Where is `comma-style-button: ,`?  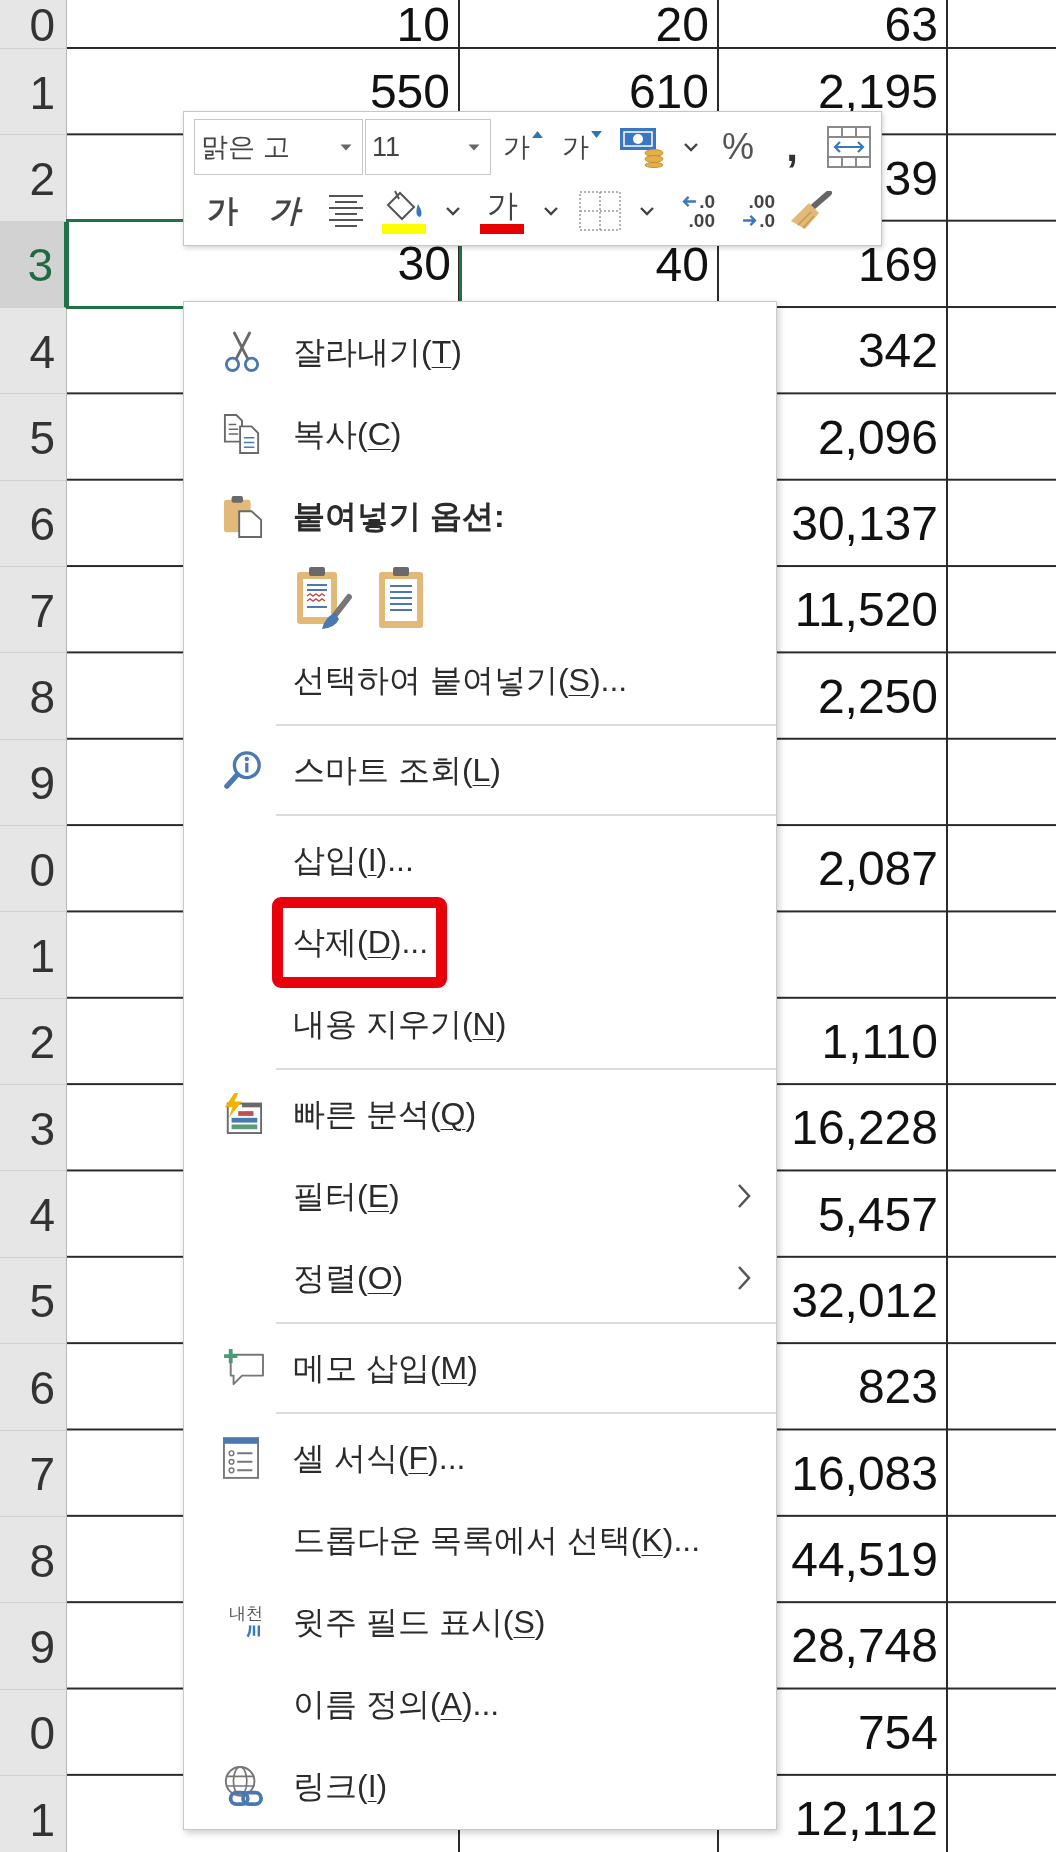 comma-style-button: , is located at coordinates (792, 147).